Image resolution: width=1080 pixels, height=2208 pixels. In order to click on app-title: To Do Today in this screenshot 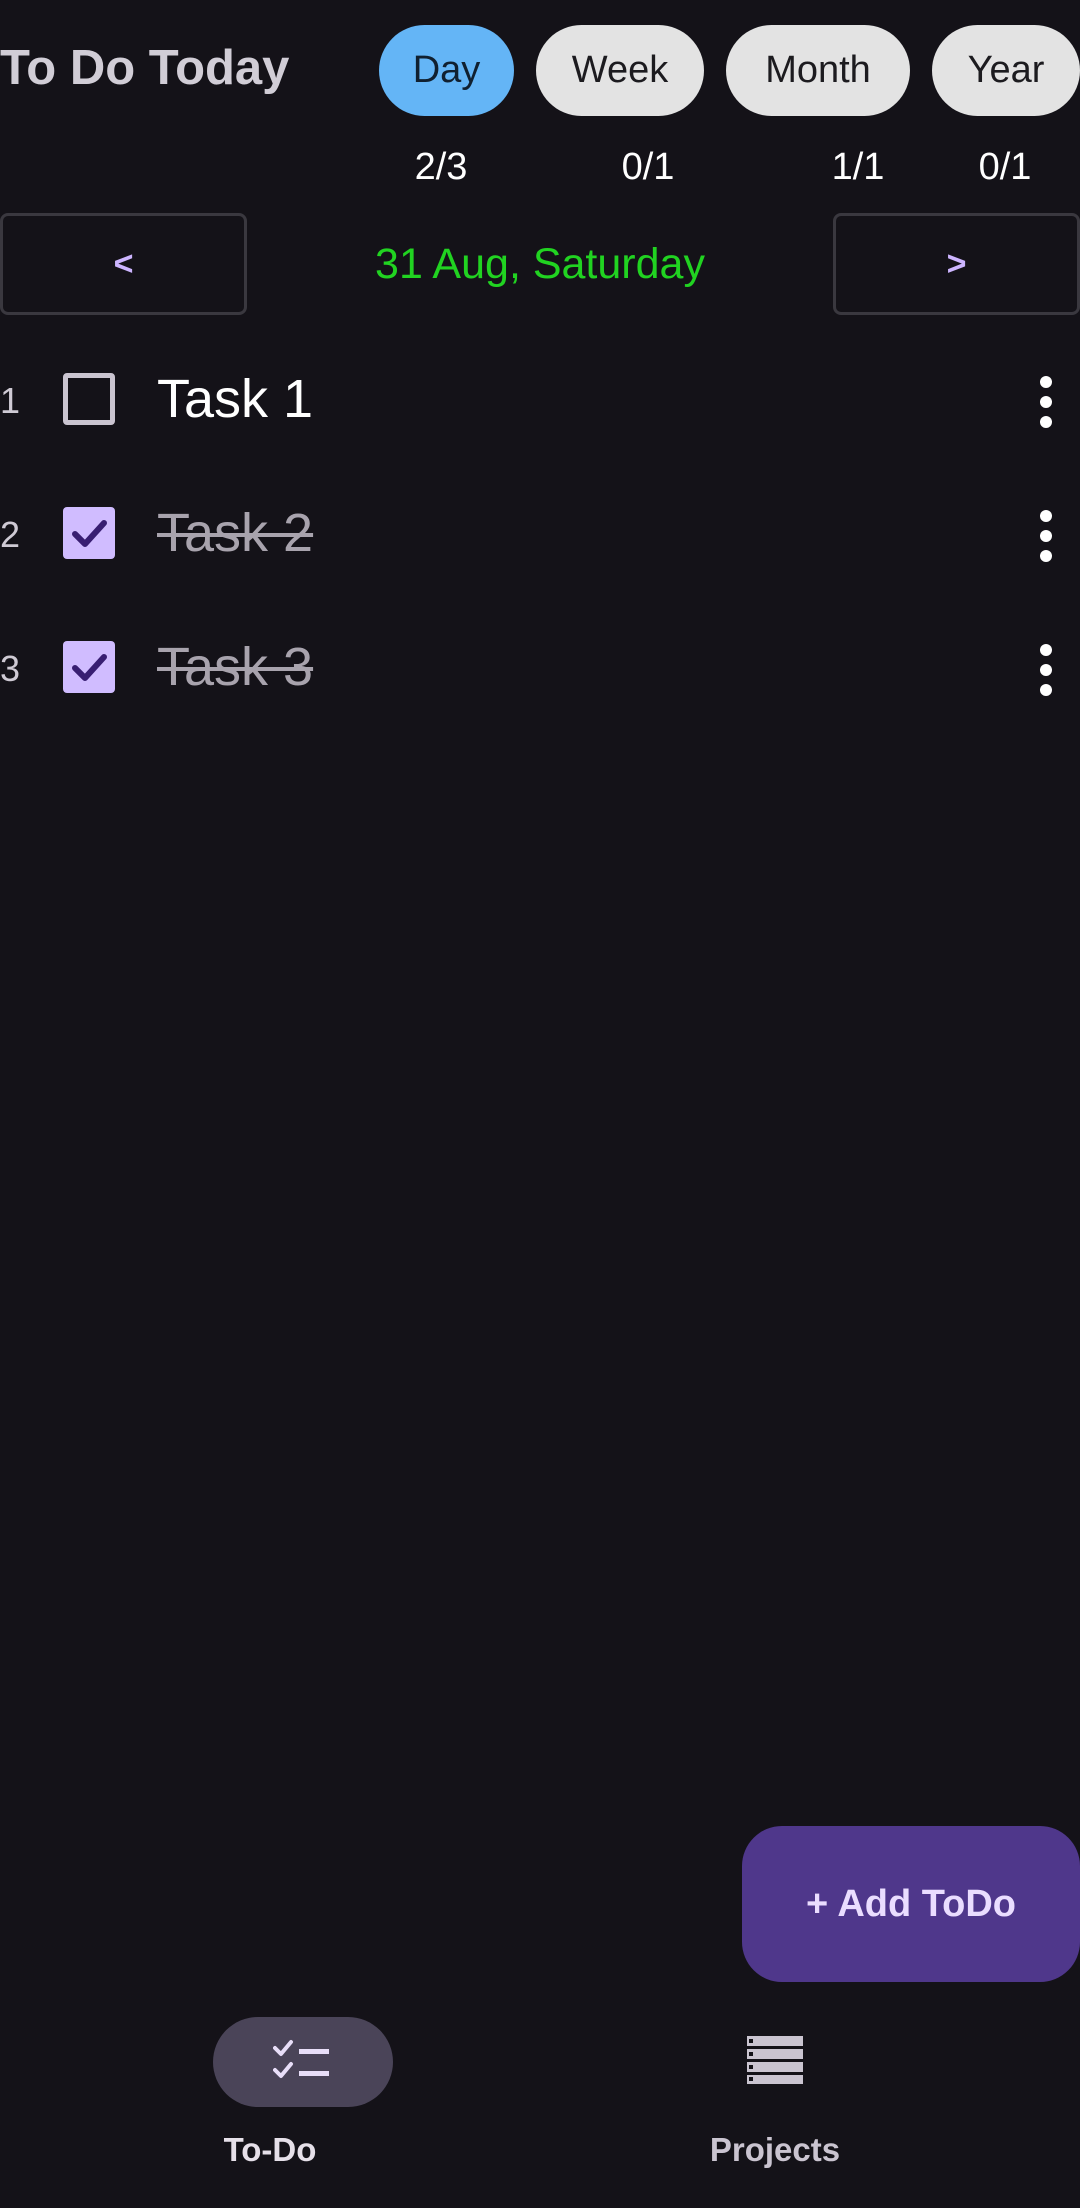, I will do `click(145, 68)`.